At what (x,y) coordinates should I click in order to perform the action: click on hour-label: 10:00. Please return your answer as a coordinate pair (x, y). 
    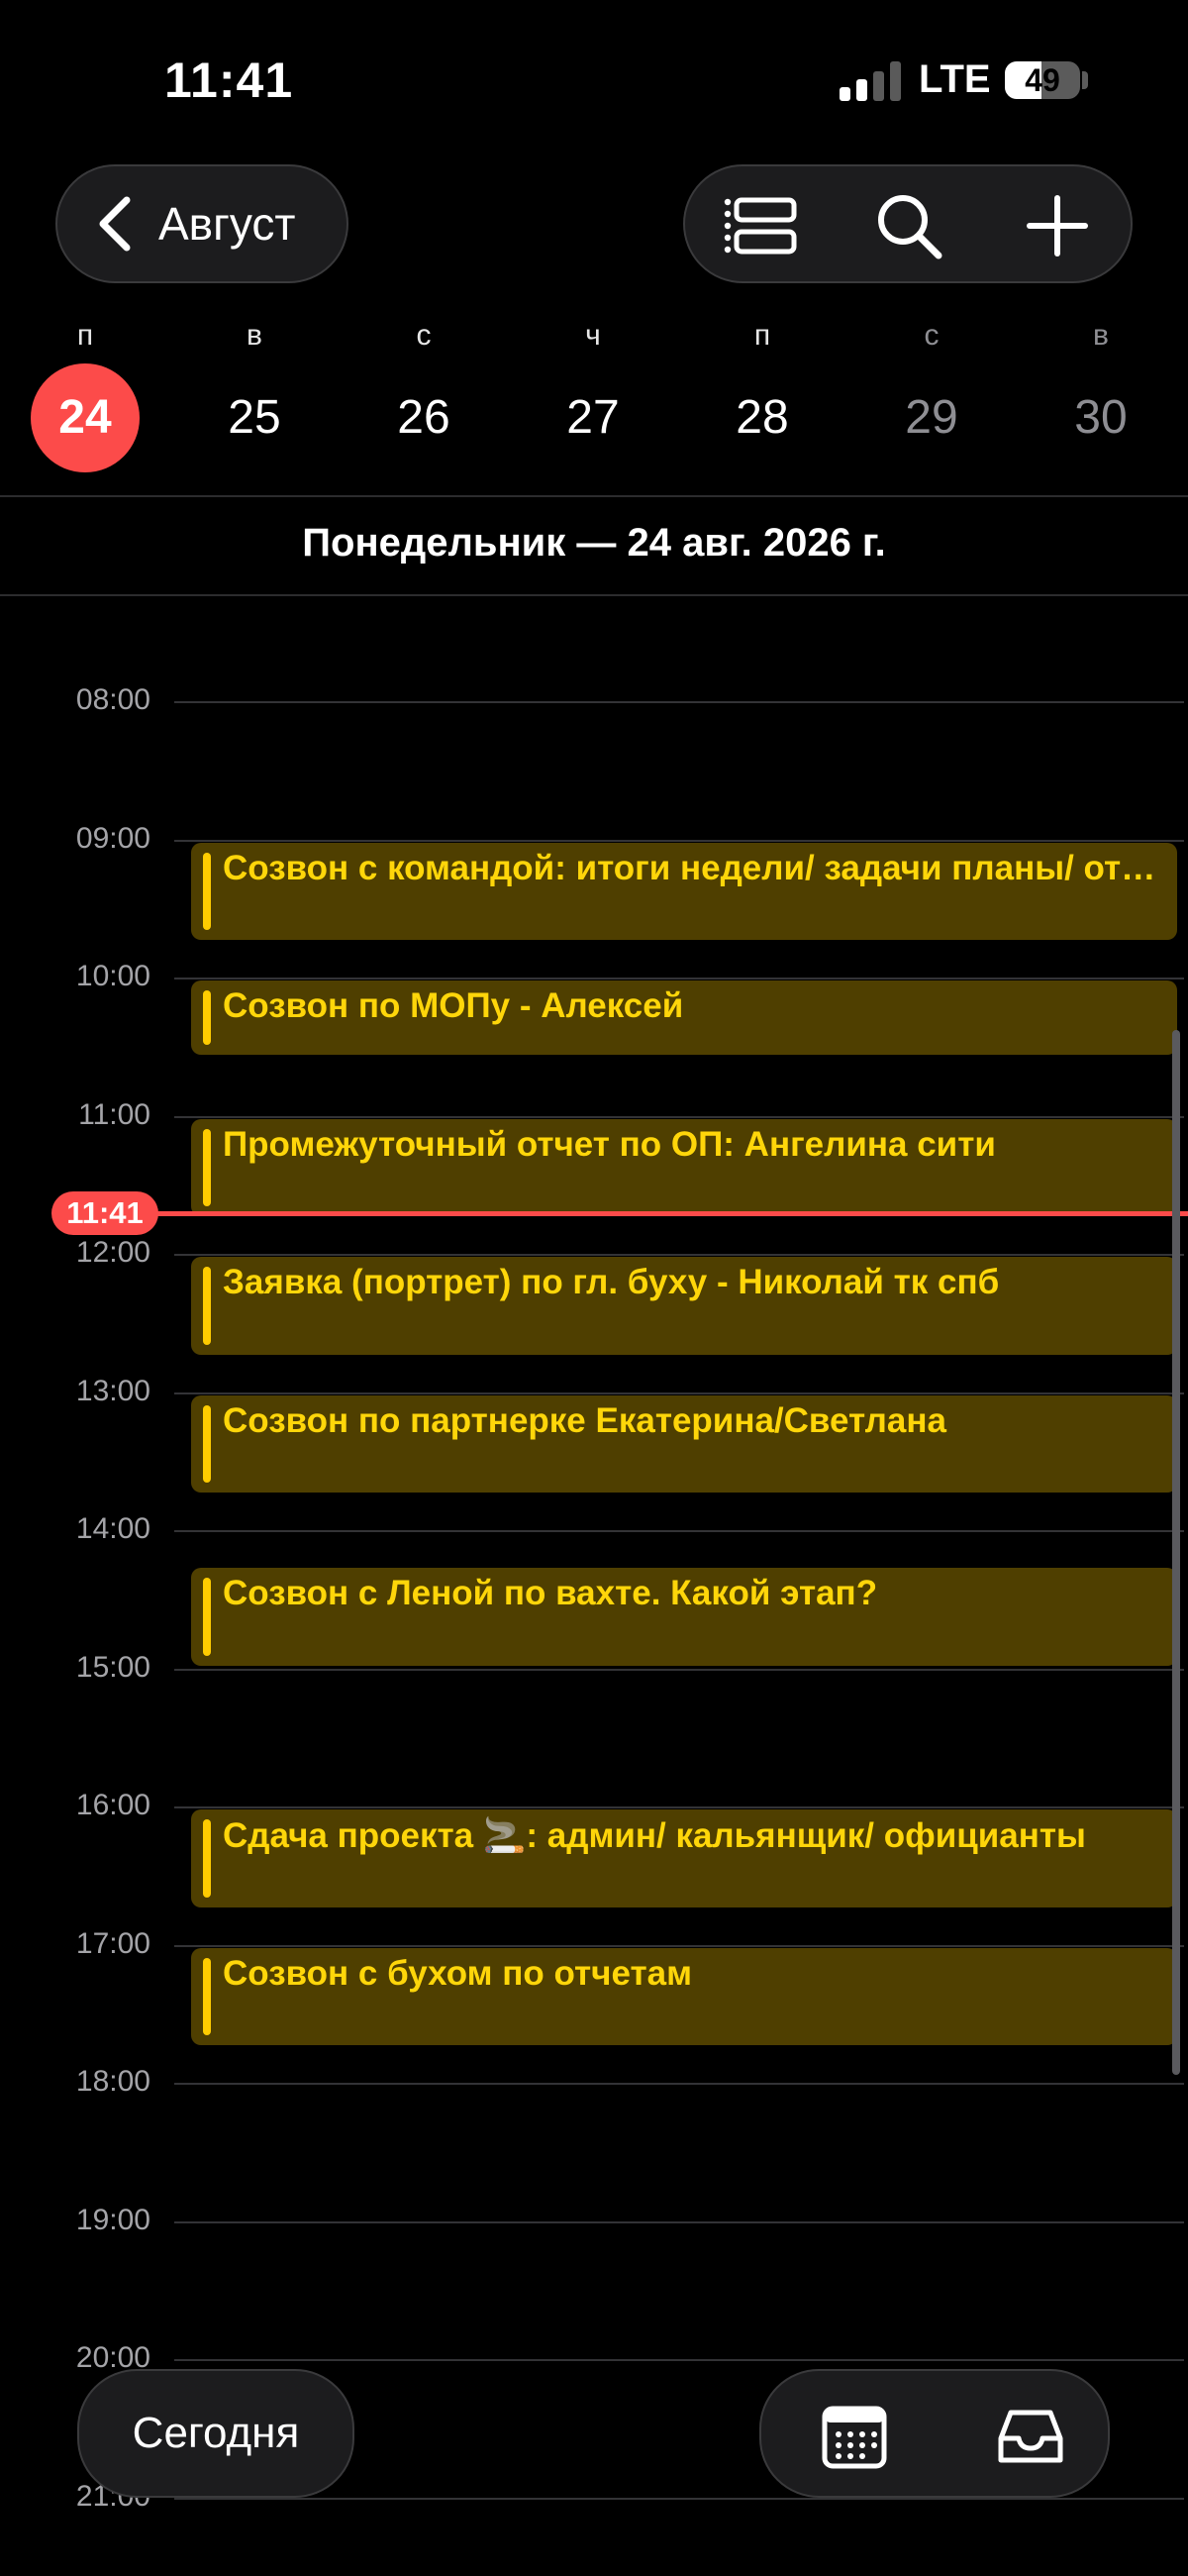
    Looking at the image, I should click on (112, 976).